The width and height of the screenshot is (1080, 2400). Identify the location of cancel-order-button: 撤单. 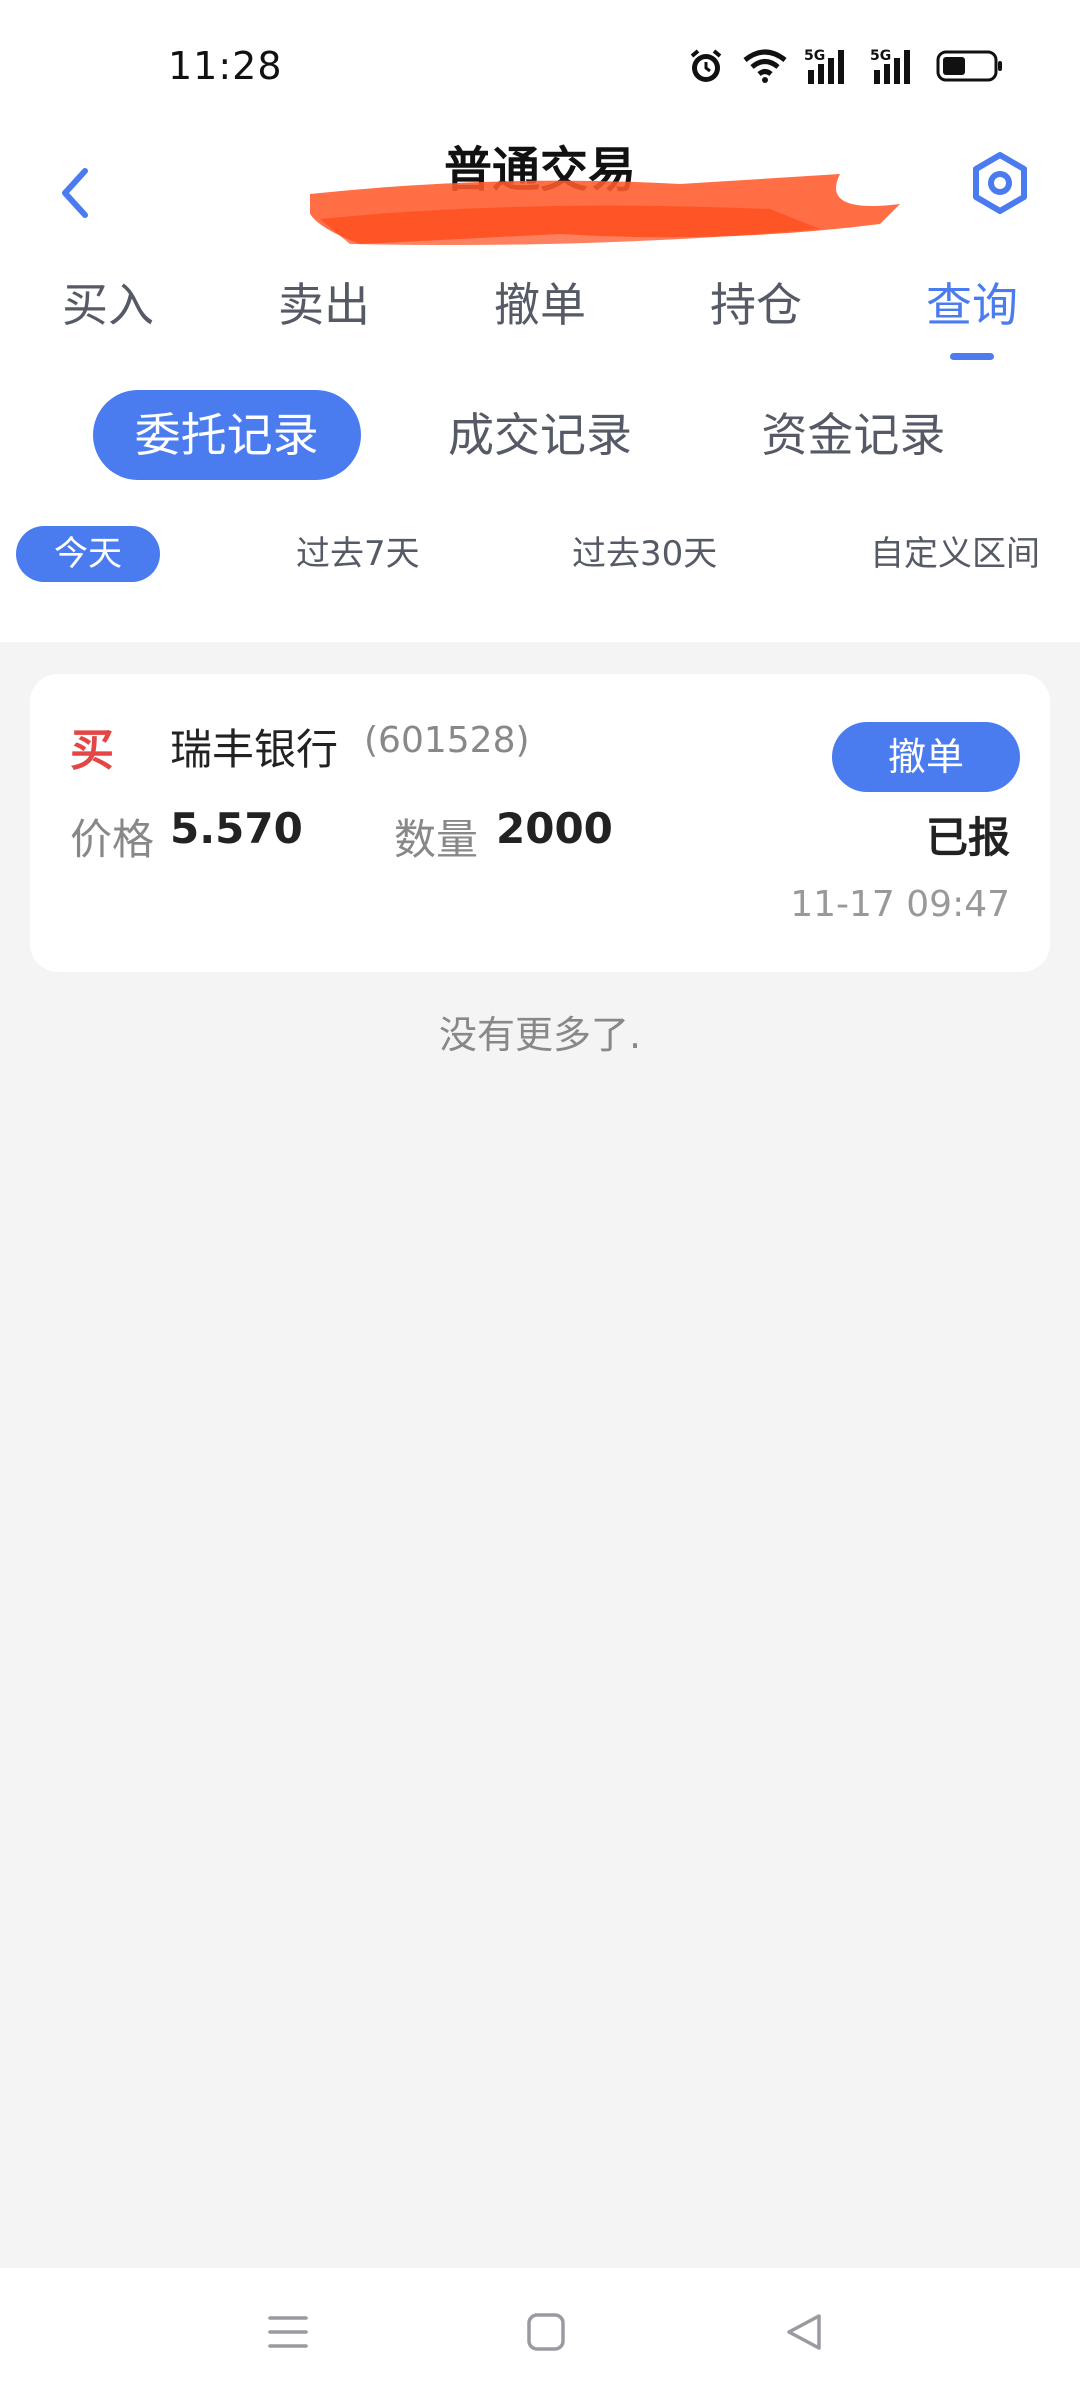
(926, 757).